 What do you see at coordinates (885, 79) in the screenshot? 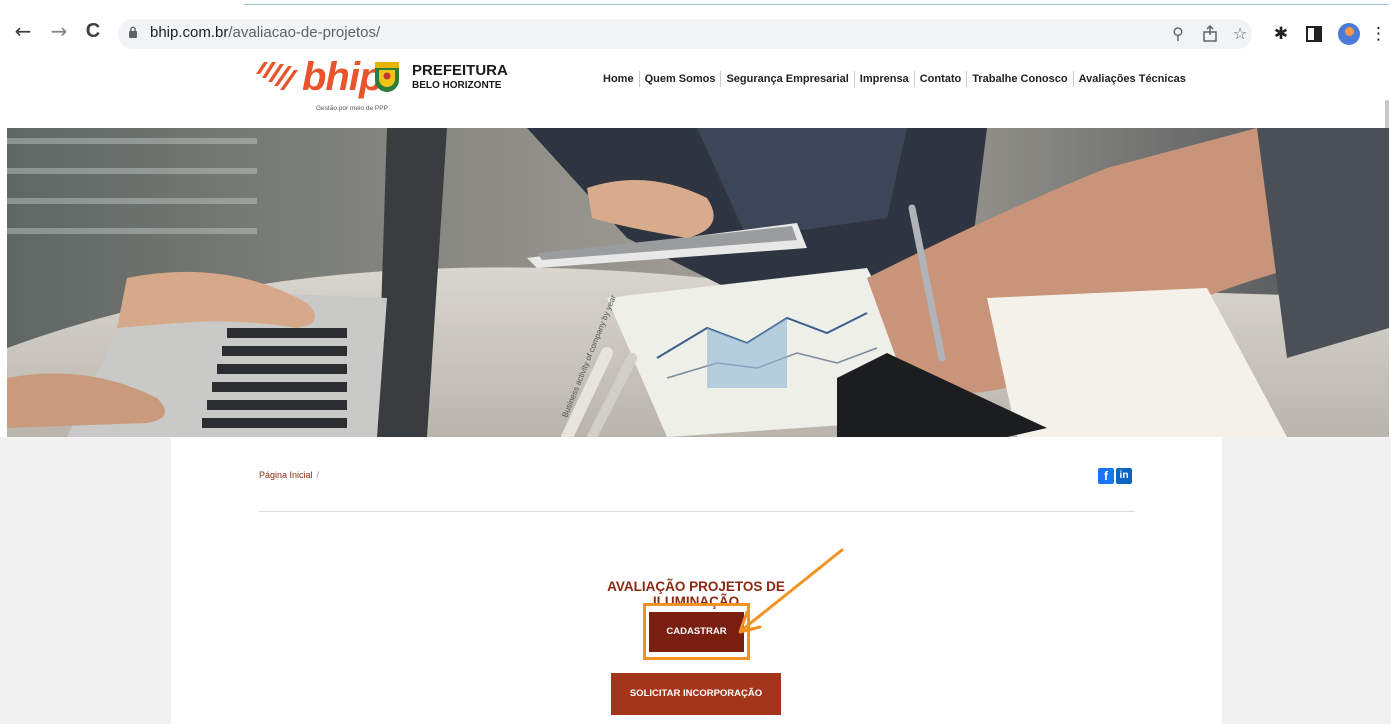
I see `nav-imprensa: Imprensa` at bounding box center [885, 79].